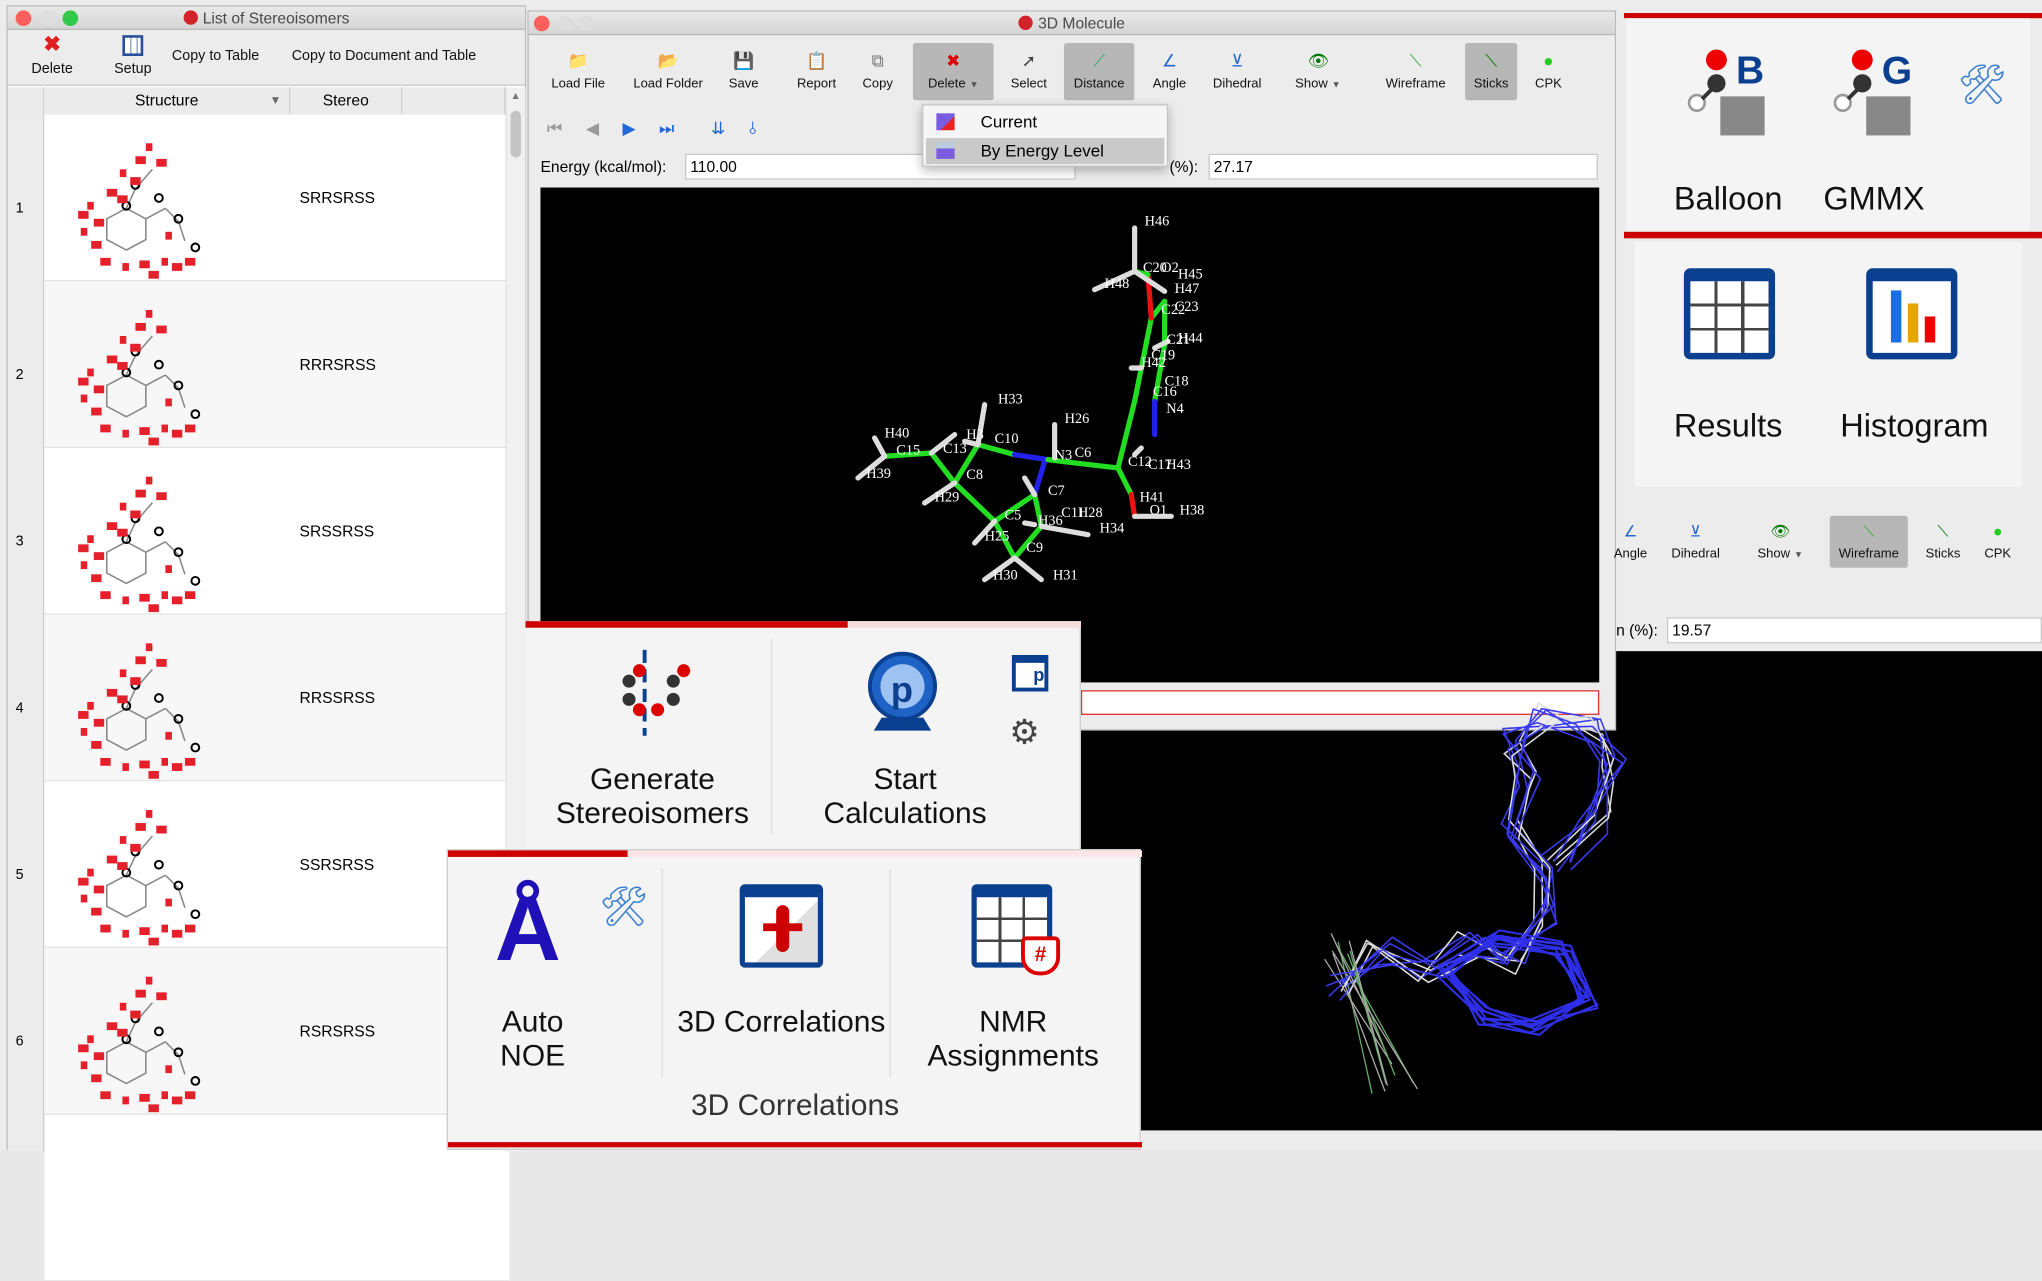 The width and height of the screenshot is (2042, 1281). What do you see at coordinates (277, 698) in the screenshot?
I see `table-row: RRSSRSS` at bounding box center [277, 698].